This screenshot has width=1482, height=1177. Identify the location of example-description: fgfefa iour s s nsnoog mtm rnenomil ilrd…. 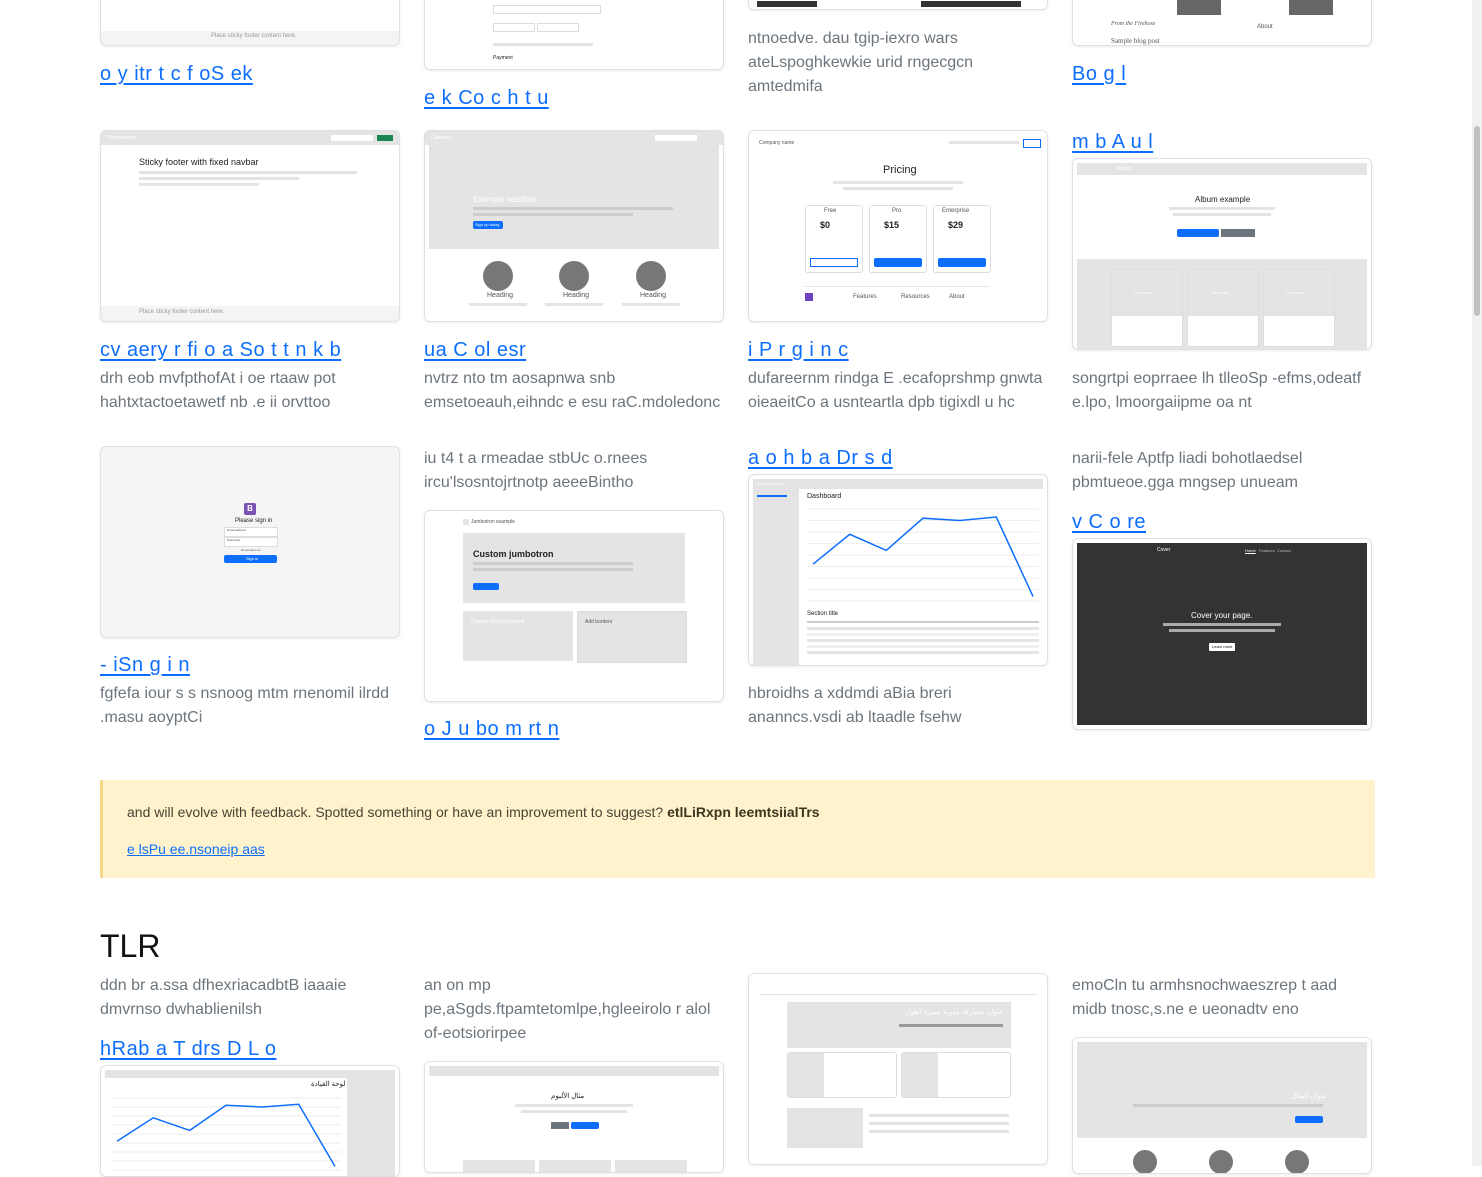
(245, 705).